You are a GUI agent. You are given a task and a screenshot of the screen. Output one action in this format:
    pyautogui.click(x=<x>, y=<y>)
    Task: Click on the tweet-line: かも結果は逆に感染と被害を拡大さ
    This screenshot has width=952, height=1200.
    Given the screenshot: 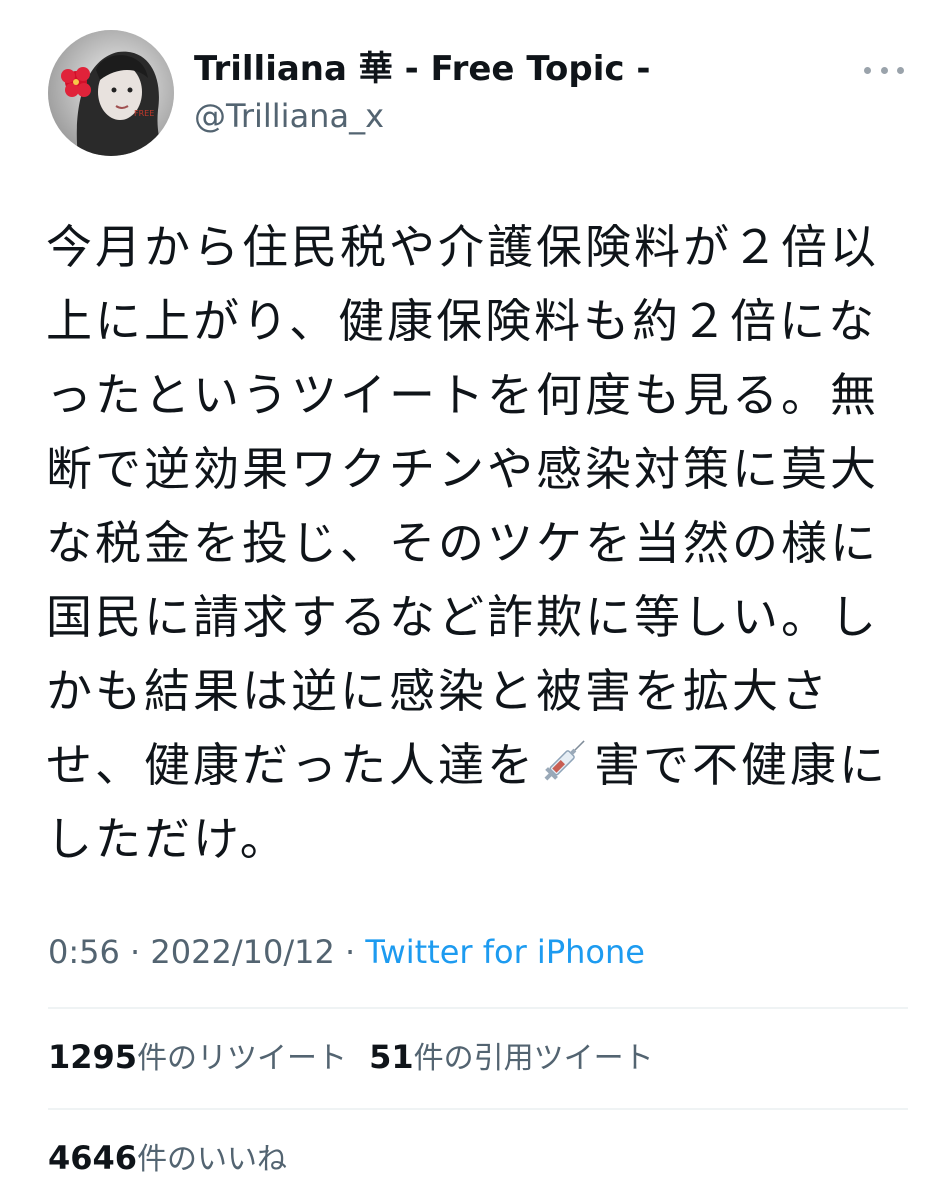 What is the action you would take?
    pyautogui.click(x=438, y=691)
    